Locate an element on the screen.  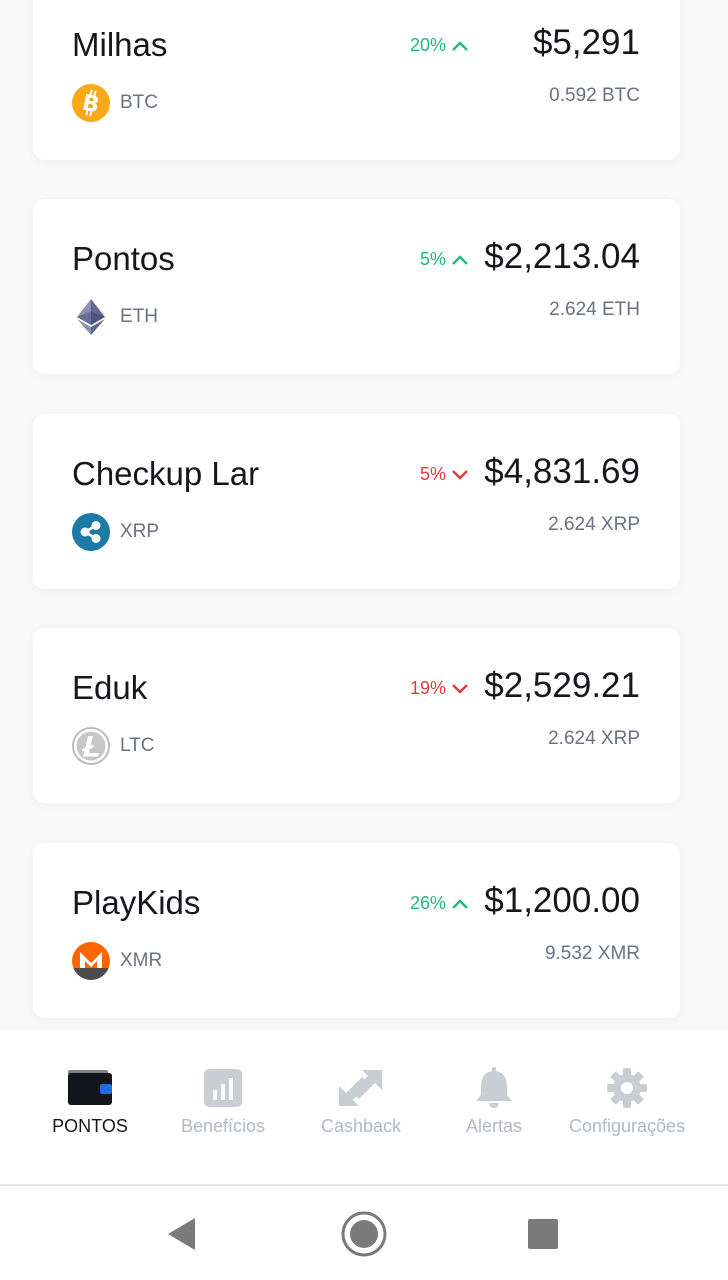
asset-amount: $2,213.04 is located at coordinates (562, 256).